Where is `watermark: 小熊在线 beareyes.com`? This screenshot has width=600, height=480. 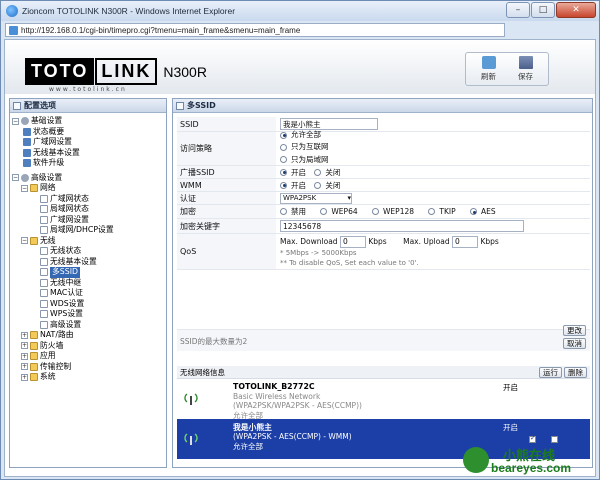 watermark: 小熊在线 beareyes.com is located at coordinates (528, 460).